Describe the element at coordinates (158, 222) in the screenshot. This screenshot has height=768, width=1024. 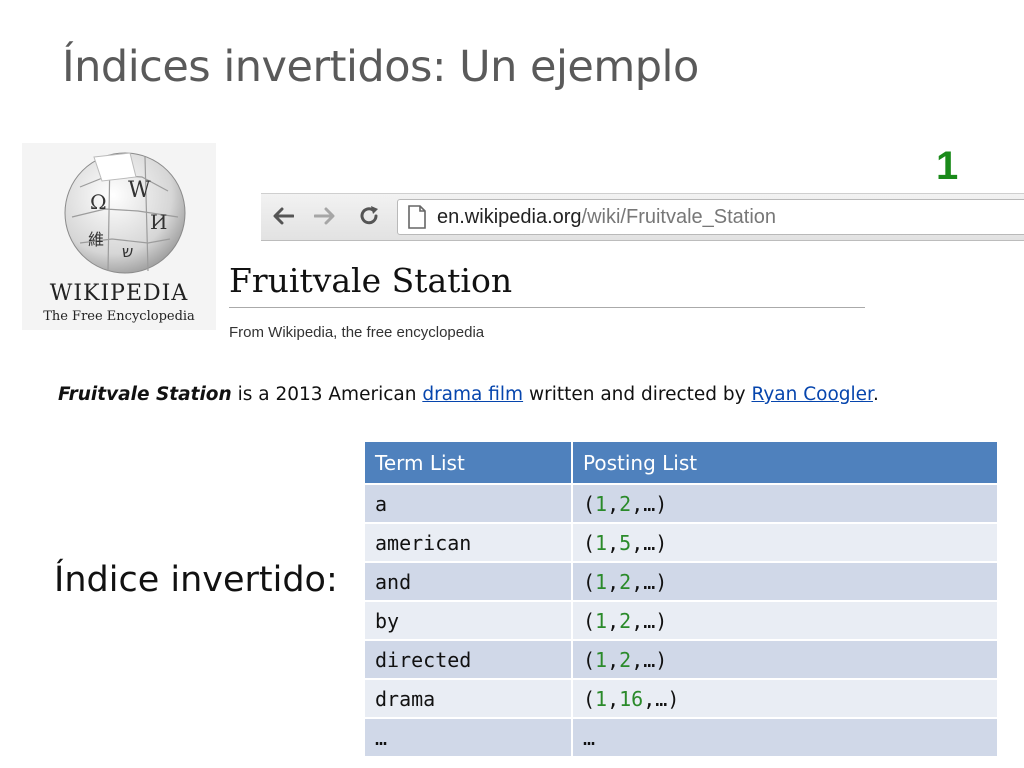
I see `globe-glyph: И` at that location.